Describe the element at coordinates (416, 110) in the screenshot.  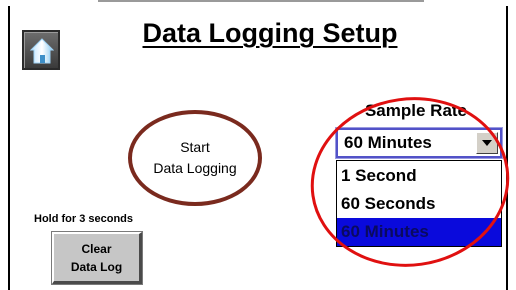
I see `sample-rate-label: Sample Rate` at that location.